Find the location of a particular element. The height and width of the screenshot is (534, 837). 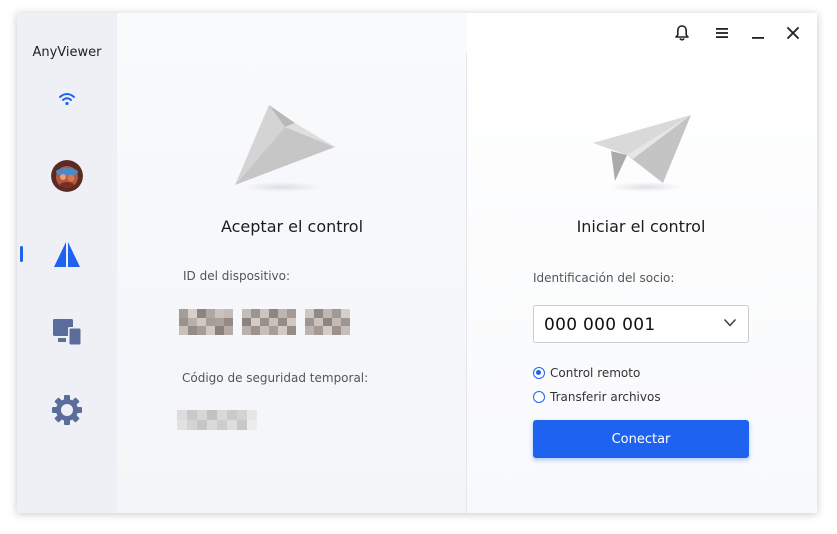

bell-icon is located at coordinates (682, 33).